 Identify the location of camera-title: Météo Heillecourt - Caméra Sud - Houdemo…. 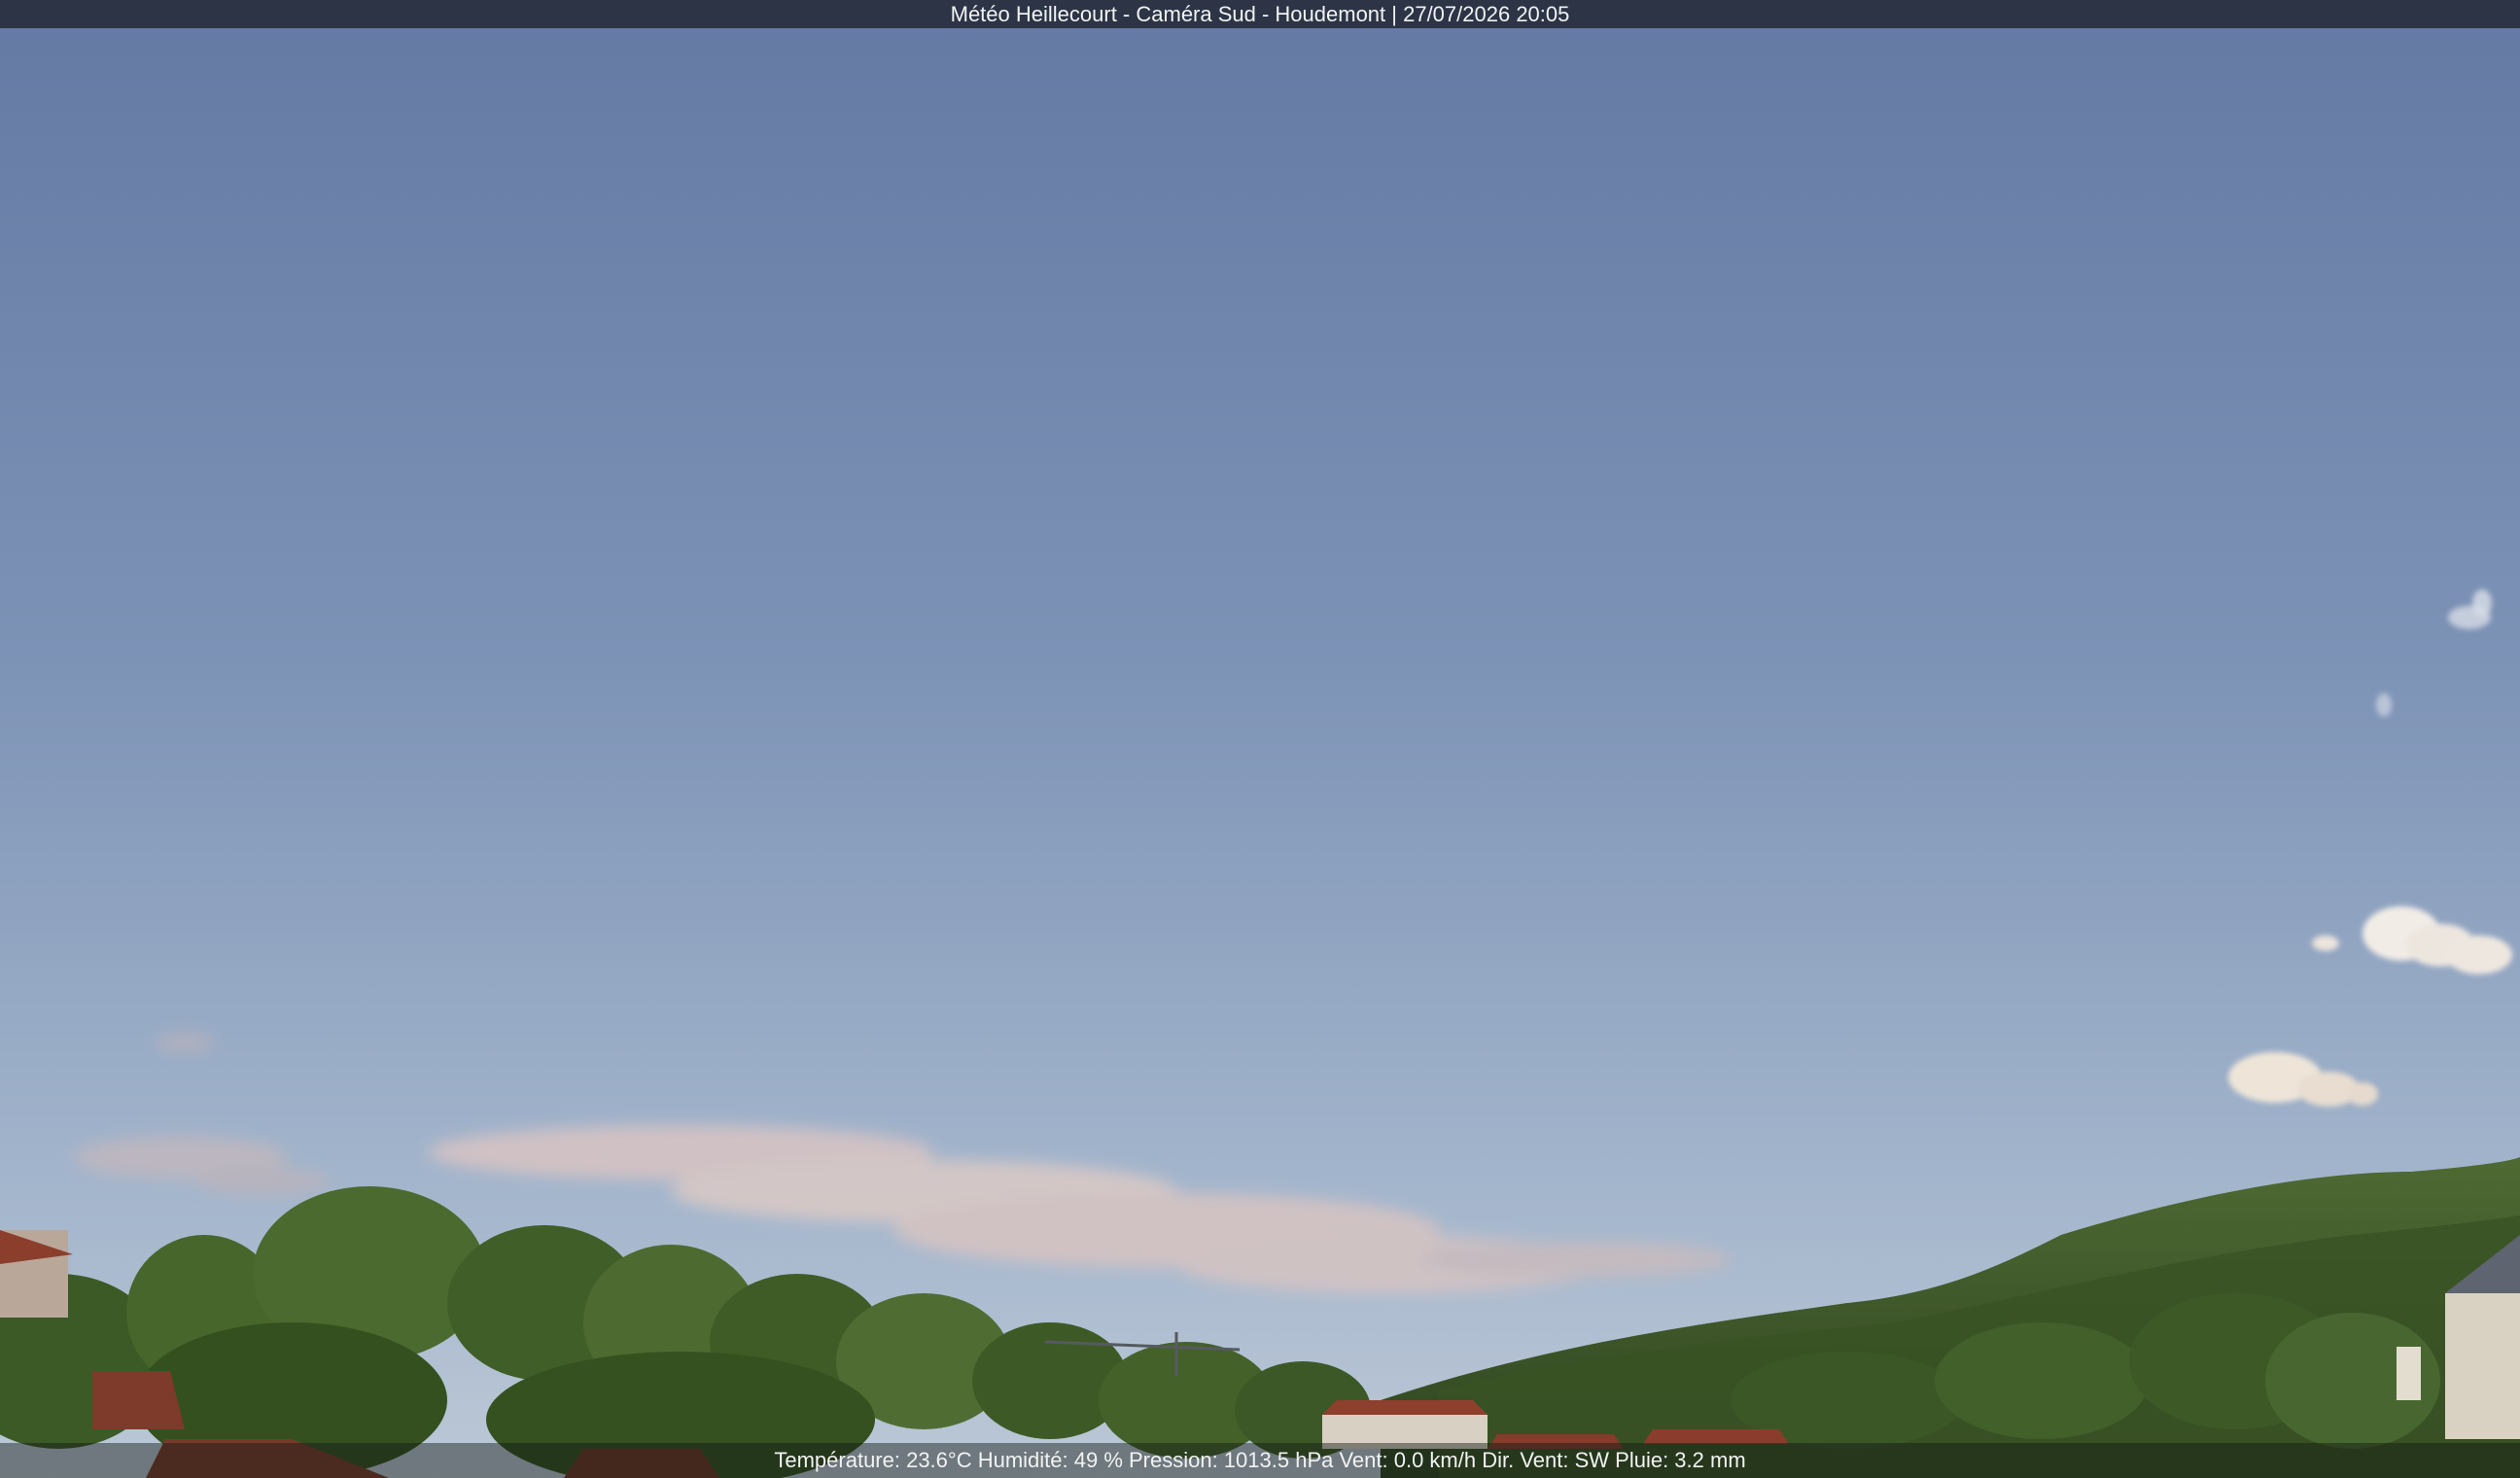
(1260, 14).